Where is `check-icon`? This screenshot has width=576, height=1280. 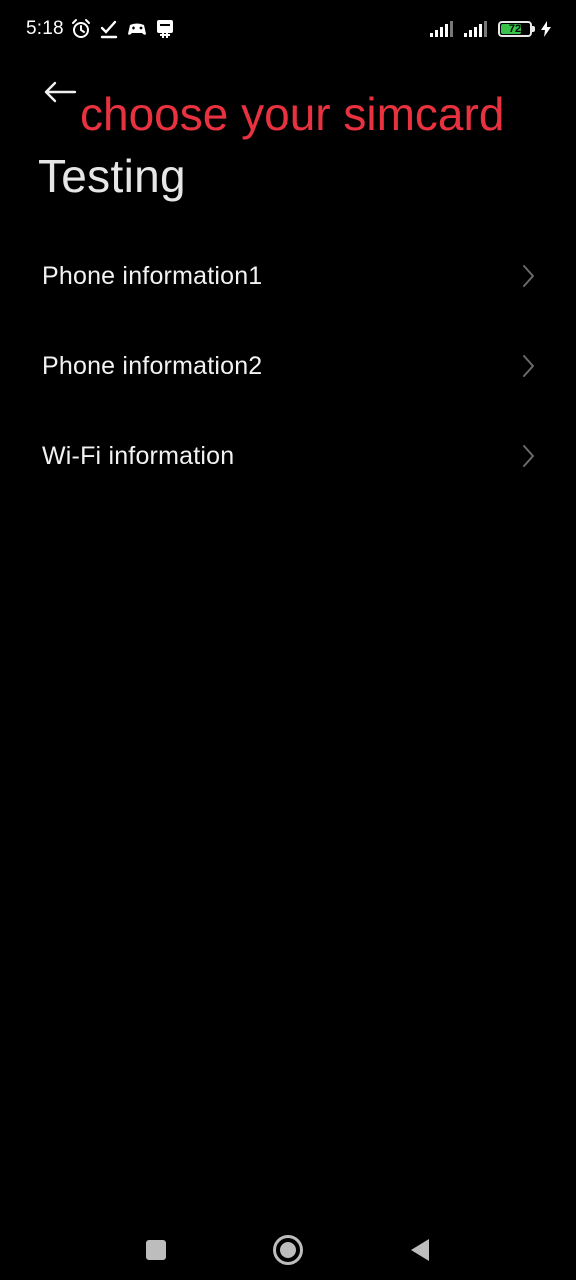 check-icon is located at coordinates (109, 29).